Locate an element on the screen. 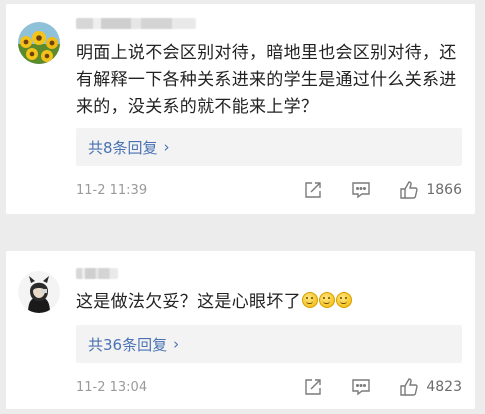 The image size is (485, 414). replies-label: 共36条回复 is located at coordinates (128, 344).